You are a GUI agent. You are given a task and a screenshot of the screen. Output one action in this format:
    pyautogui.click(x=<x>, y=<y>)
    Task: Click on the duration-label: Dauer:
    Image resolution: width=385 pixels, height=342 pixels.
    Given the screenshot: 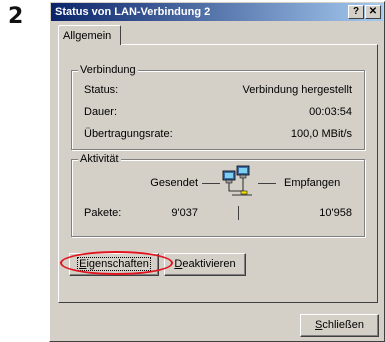 What is the action you would take?
    pyautogui.click(x=101, y=112)
    